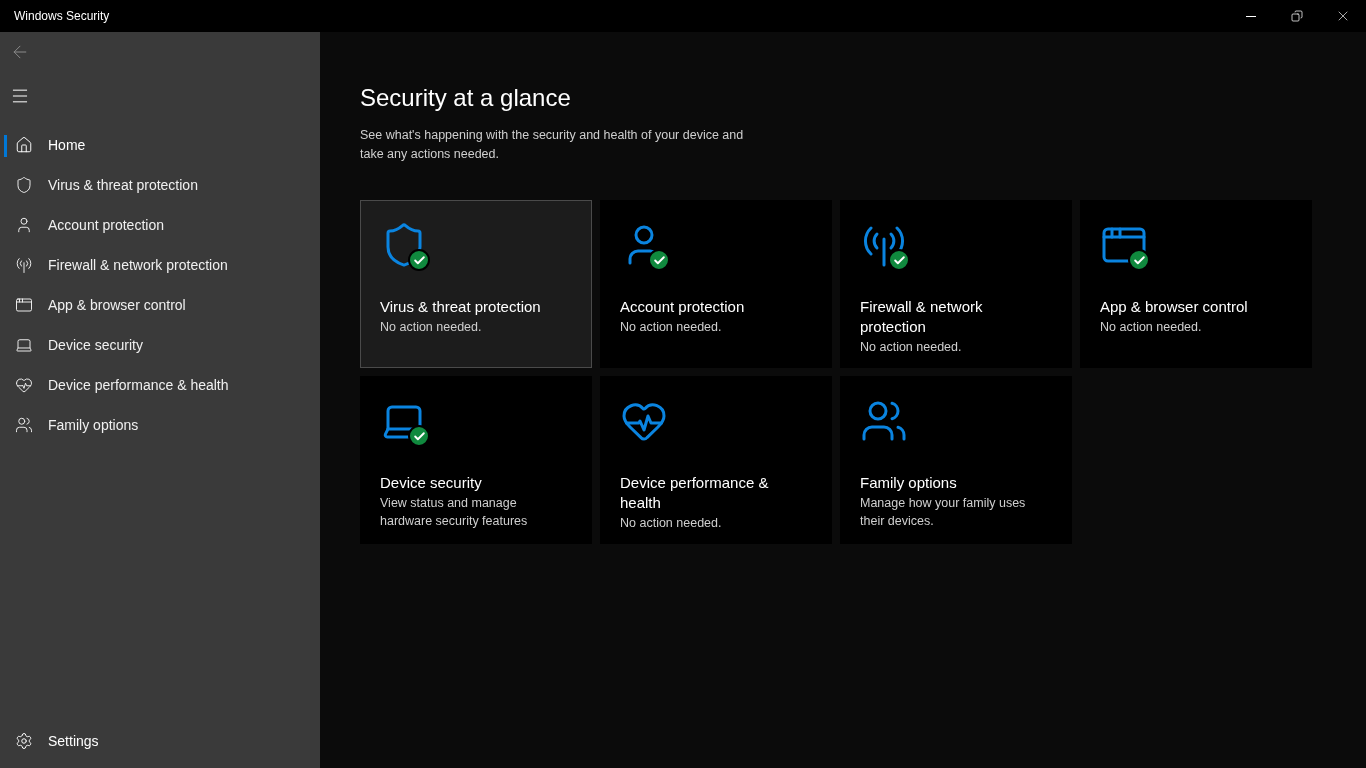 This screenshot has height=768, width=1366. What do you see at coordinates (24, 741) in the screenshot?
I see `settings-icon` at bounding box center [24, 741].